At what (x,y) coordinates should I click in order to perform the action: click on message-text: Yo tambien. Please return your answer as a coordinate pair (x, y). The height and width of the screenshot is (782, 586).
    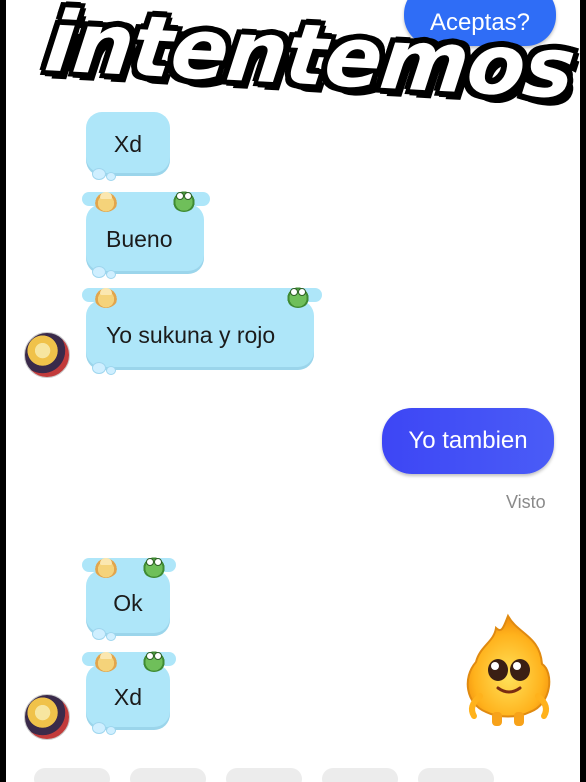
    Looking at the image, I should click on (468, 440).